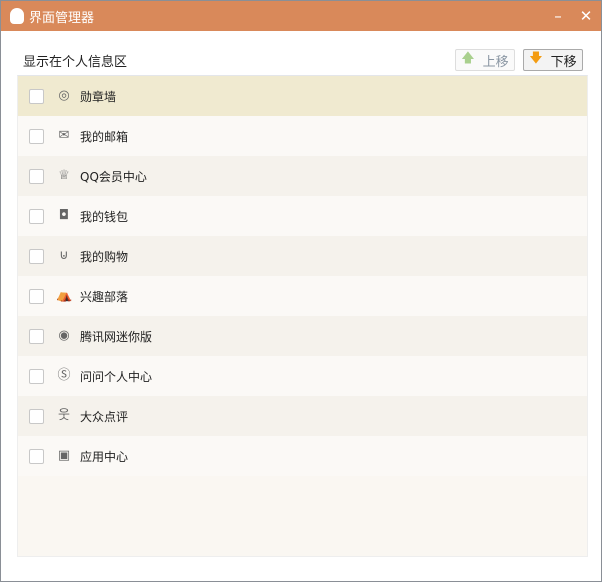  What do you see at coordinates (104, 136) in the screenshot?
I see `item-label: 我的邮箱` at bounding box center [104, 136].